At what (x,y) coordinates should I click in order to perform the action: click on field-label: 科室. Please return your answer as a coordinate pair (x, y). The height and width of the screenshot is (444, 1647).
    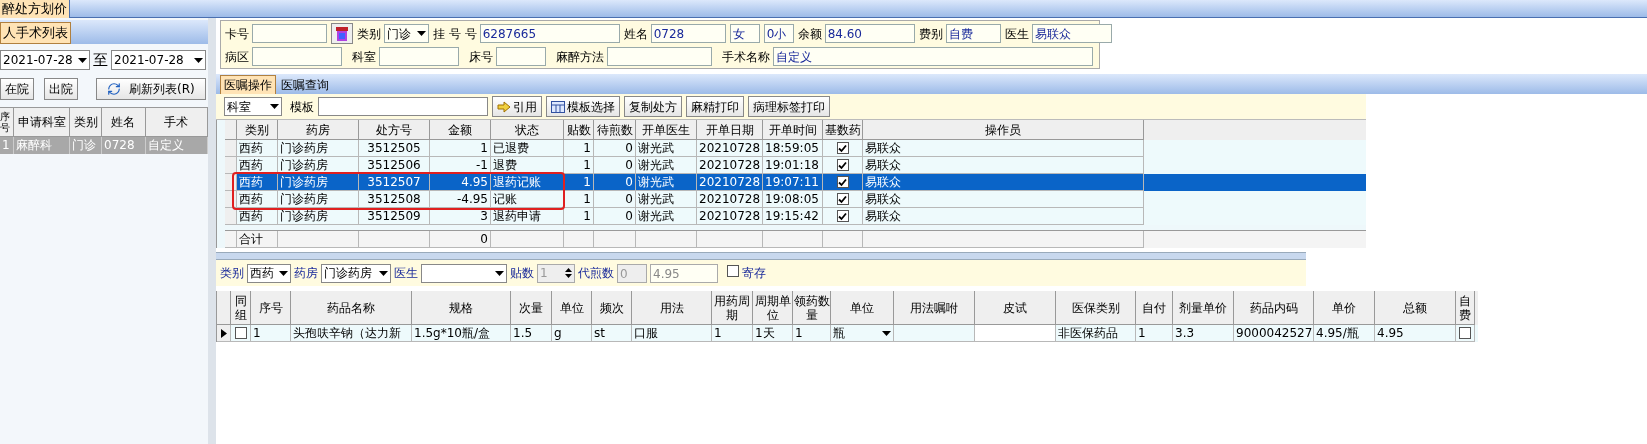
    Looking at the image, I should click on (364, 57).